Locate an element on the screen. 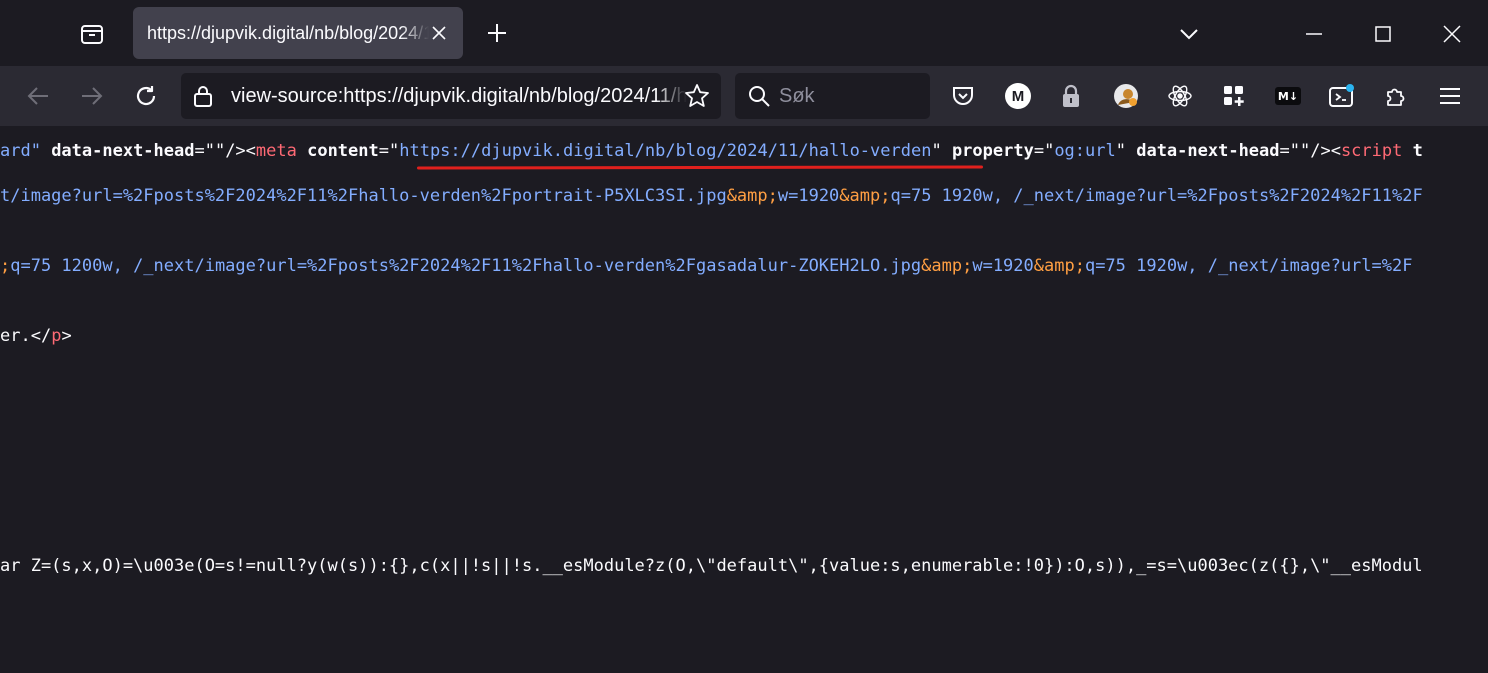 This screenshot has height=673, width=1488. user-avatar-icon is located at coordinates (1126, 96).